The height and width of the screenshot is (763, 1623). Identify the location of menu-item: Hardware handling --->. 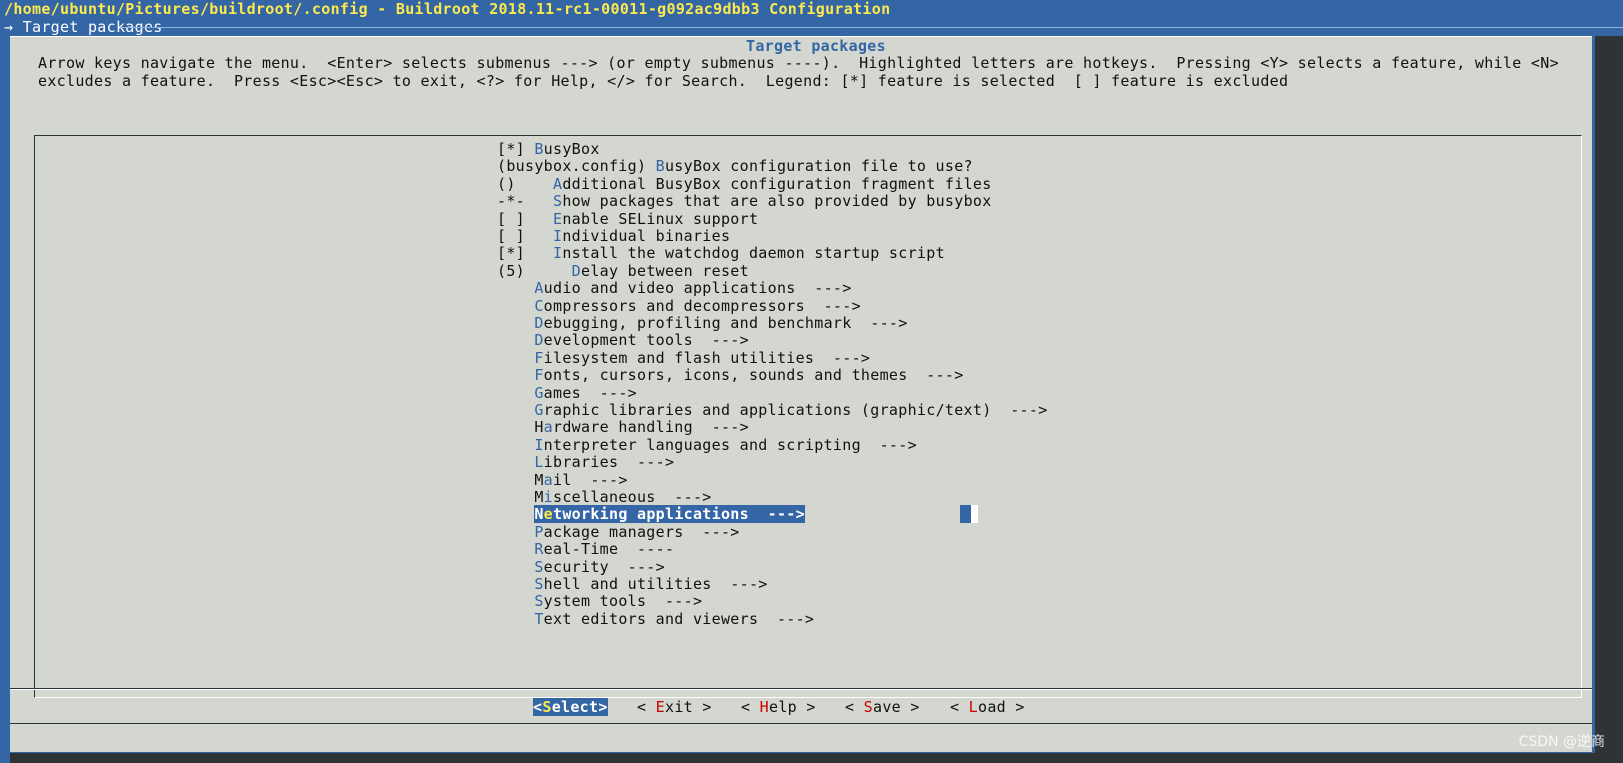
(623, 427).